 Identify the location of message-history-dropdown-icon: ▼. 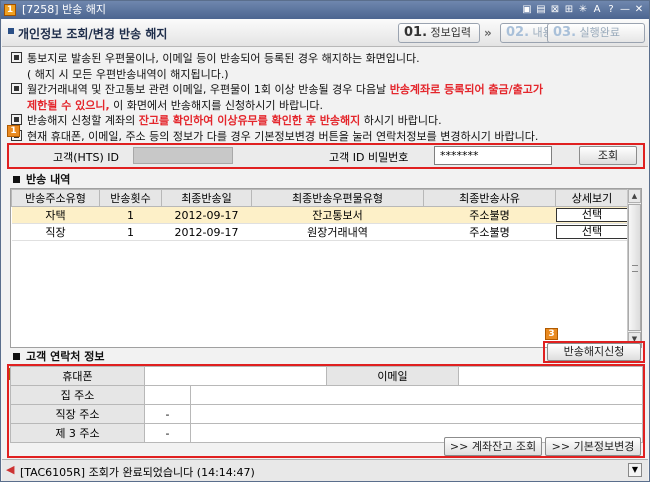
(635, 470).